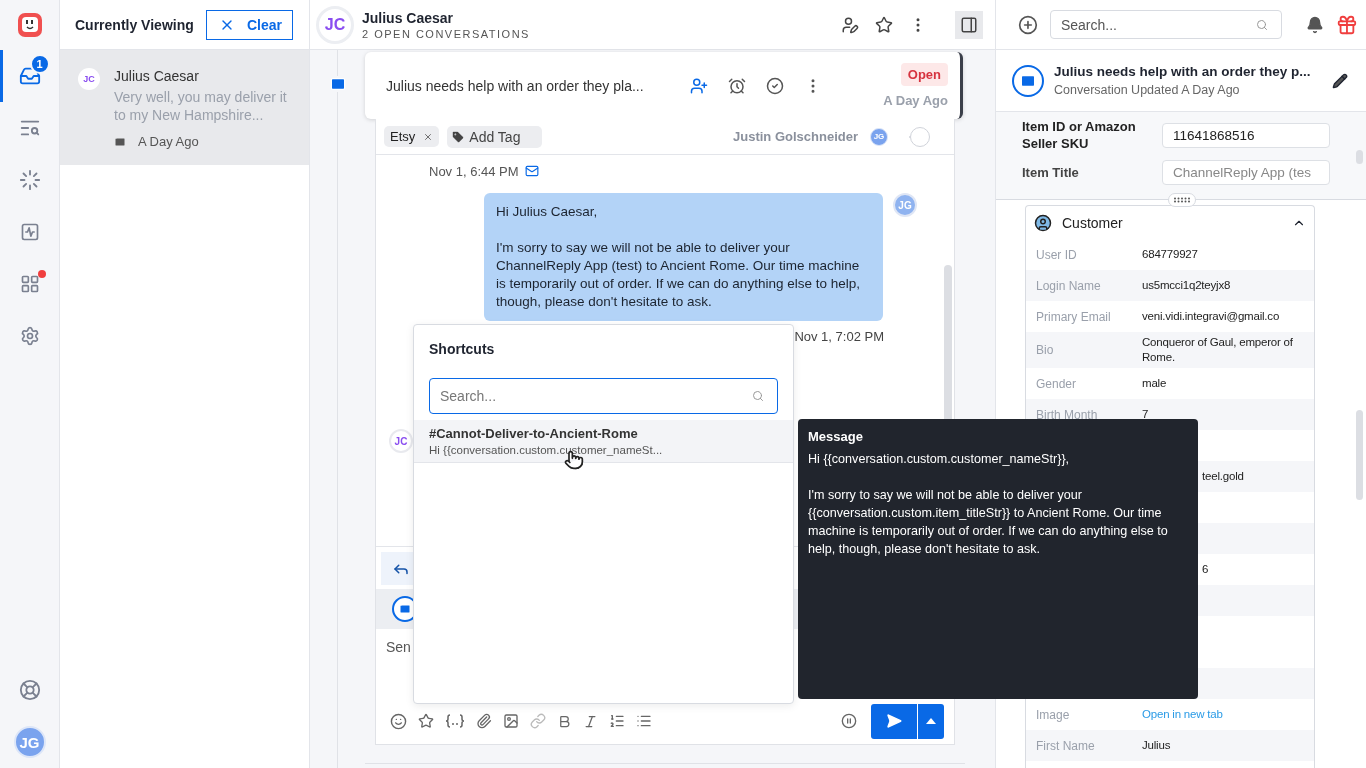 This screenshot has width=1366, height=768. I want to click on tag-icon, so click(458, 136).